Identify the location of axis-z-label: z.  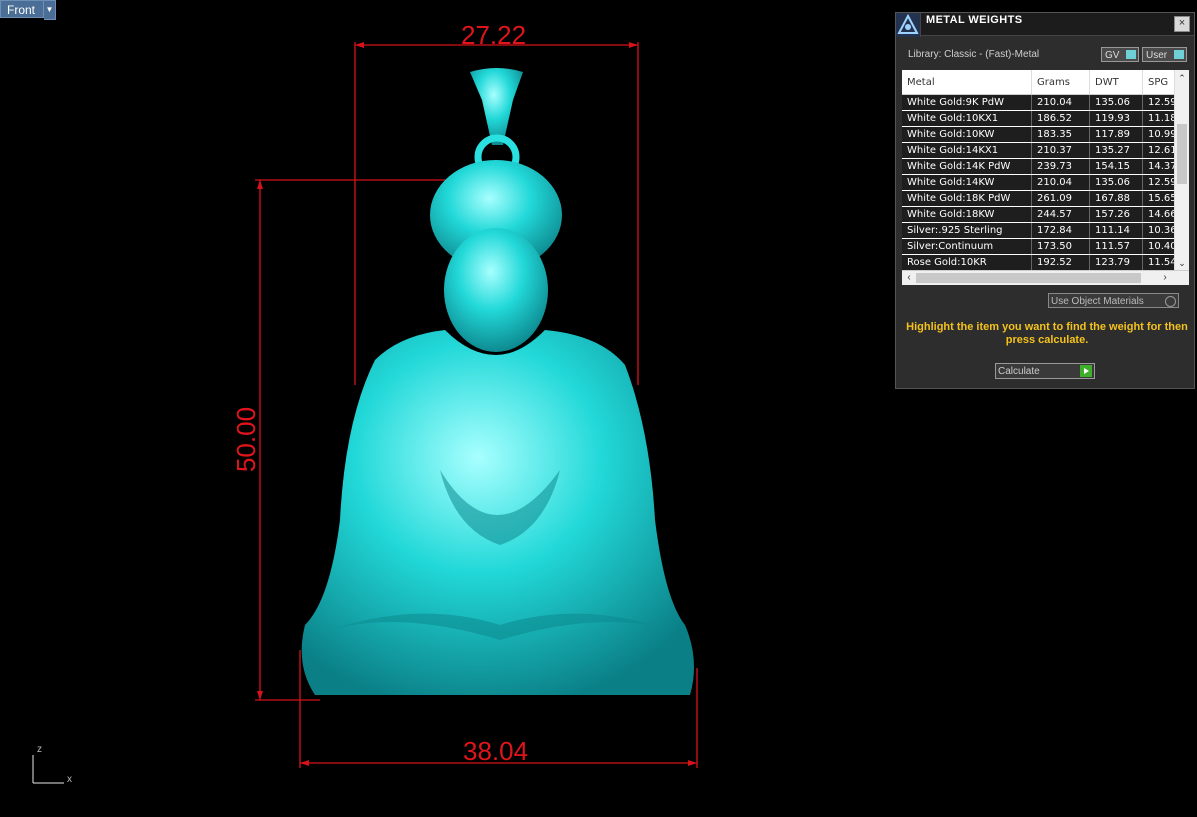
(39, 749).